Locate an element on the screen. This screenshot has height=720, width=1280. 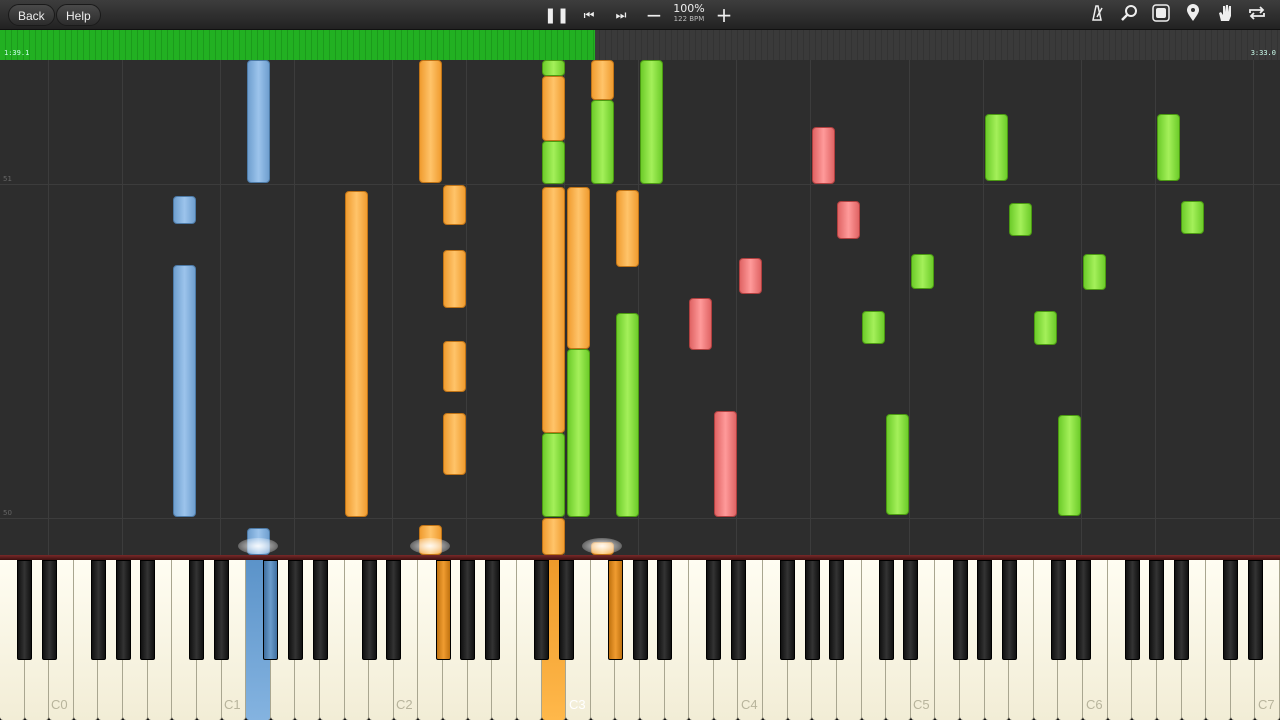
toolbar: Back Help ❚❚ ⏮ ⏭ − 100% 122 BPM + is located at coordinates (640, 15).